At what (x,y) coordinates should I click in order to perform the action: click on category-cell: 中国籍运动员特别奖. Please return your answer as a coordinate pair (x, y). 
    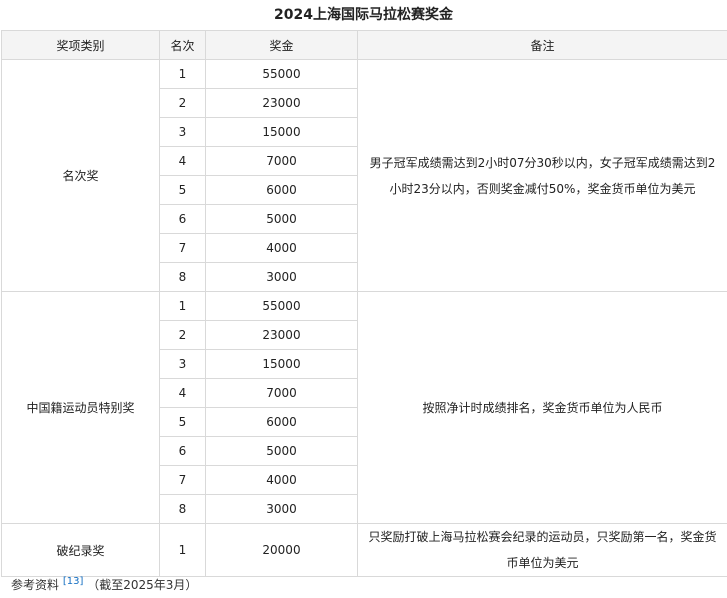
    Looking at the image, I should click on (80, 407).